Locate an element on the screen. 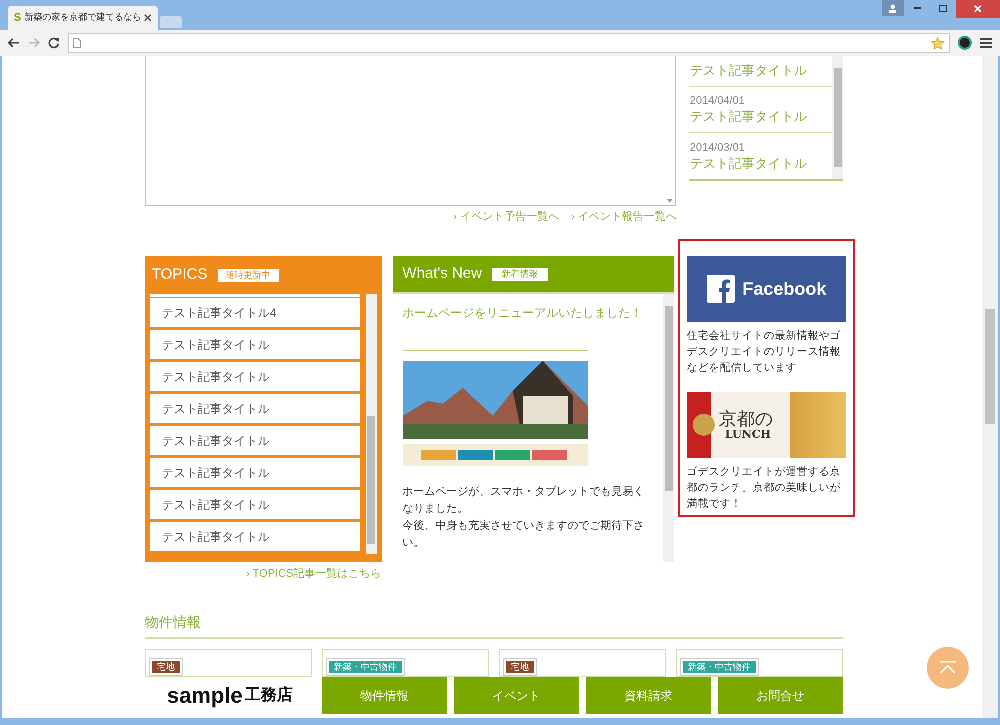  banner-caption: ゴデスクリエイトが運営する京都のランチ。京都の美味しいが満載です！ is located at coordinates (764, 488).